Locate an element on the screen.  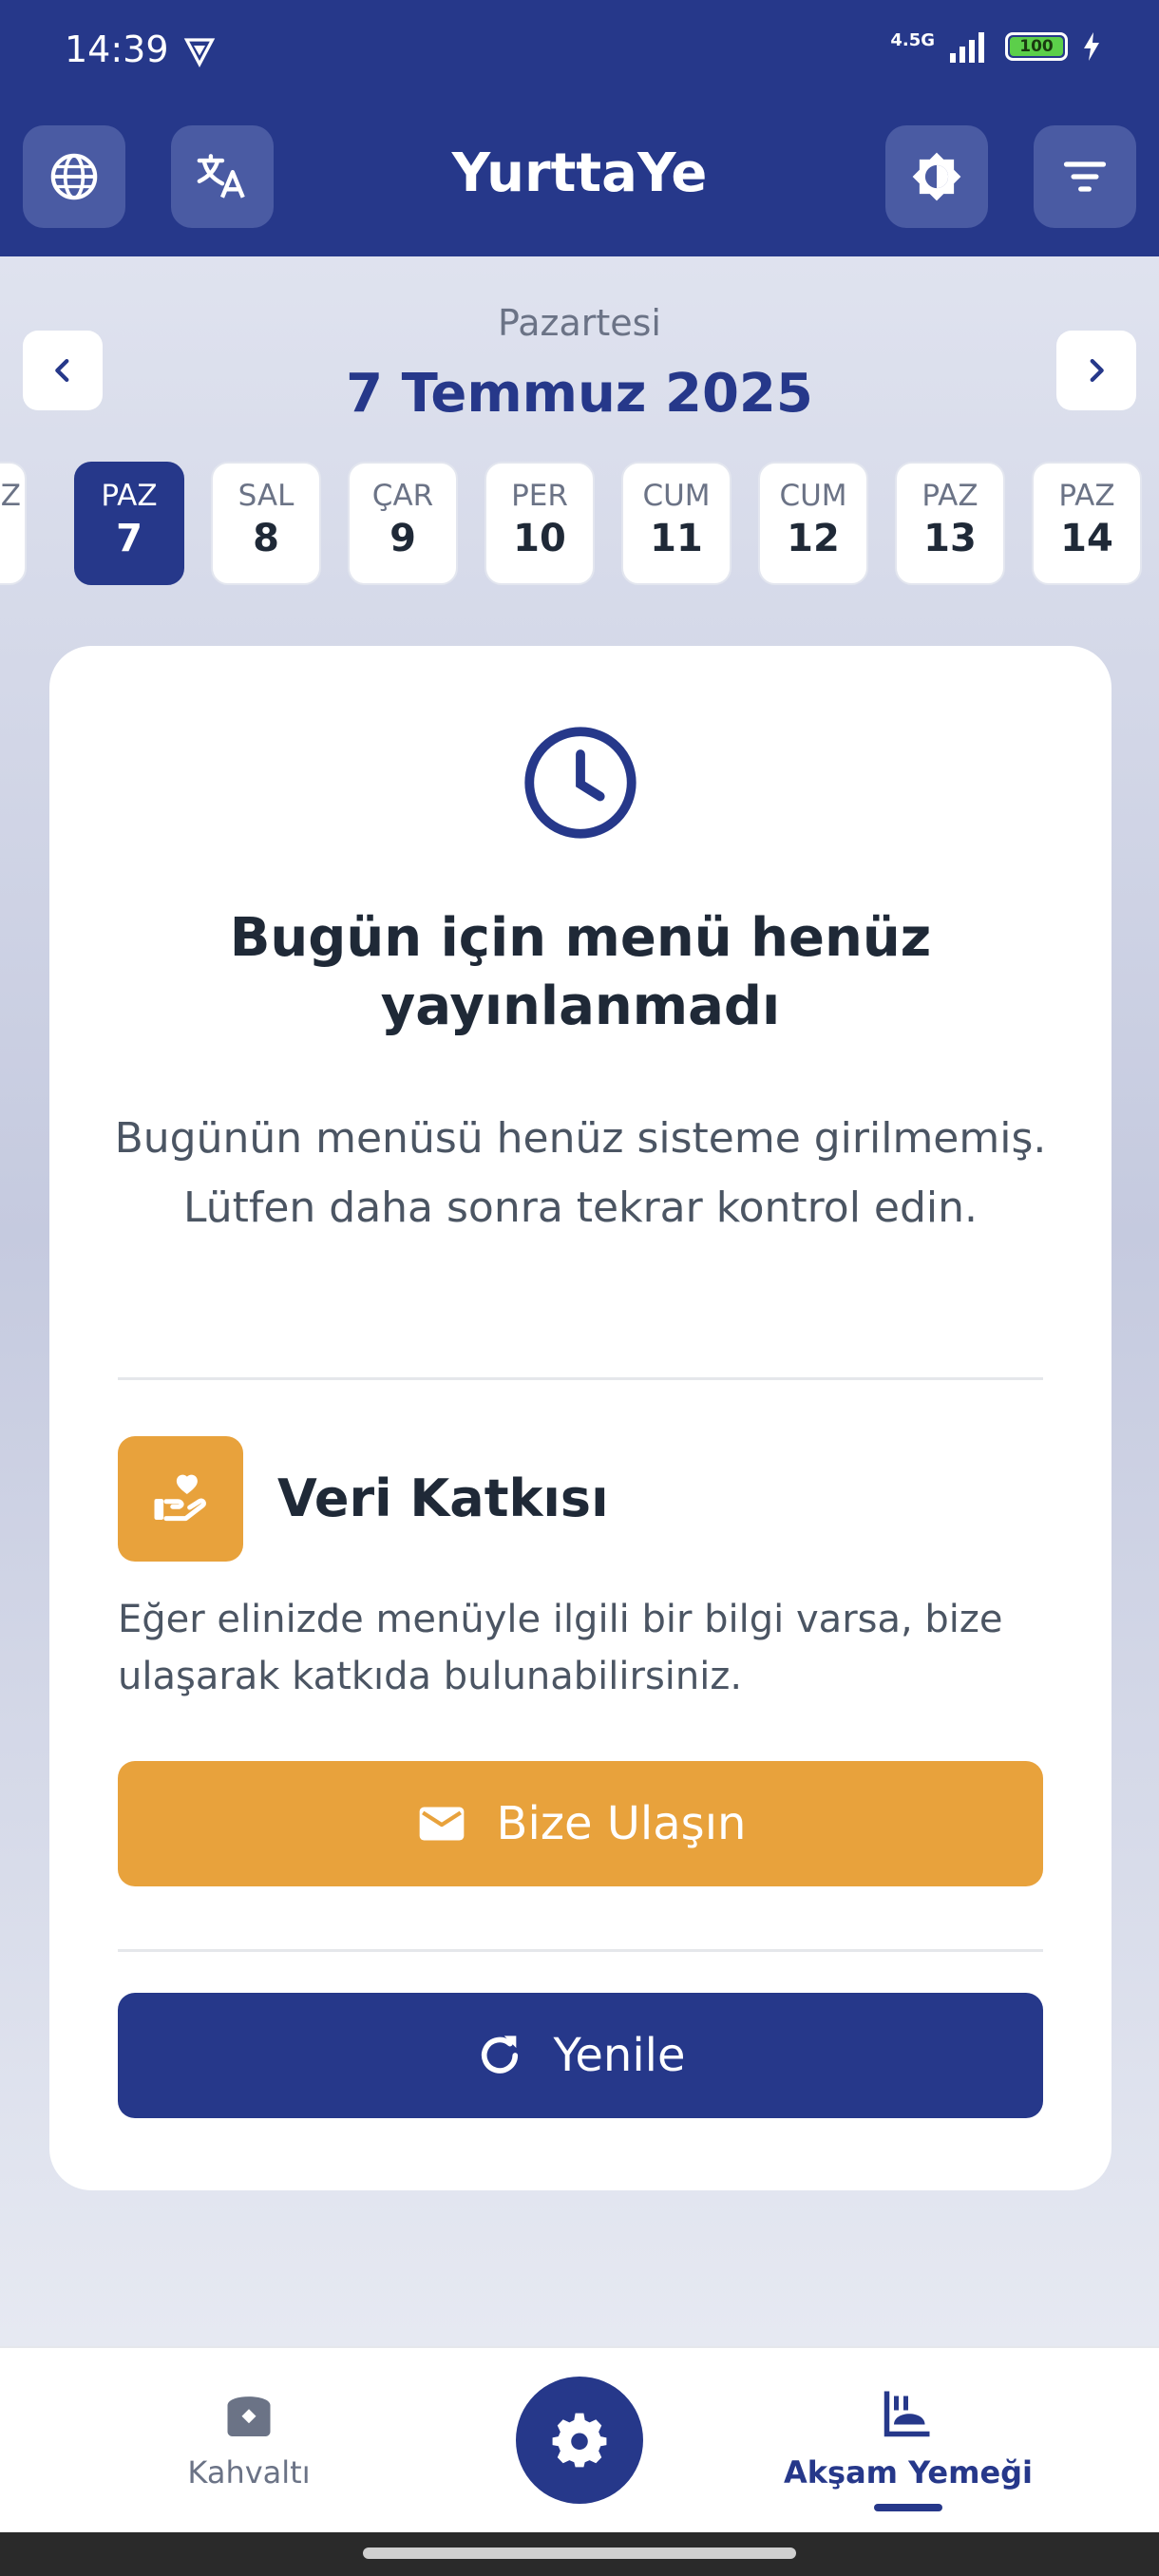
date-label: 7 Temmuz 2025 is located at coordinates (579, 394).